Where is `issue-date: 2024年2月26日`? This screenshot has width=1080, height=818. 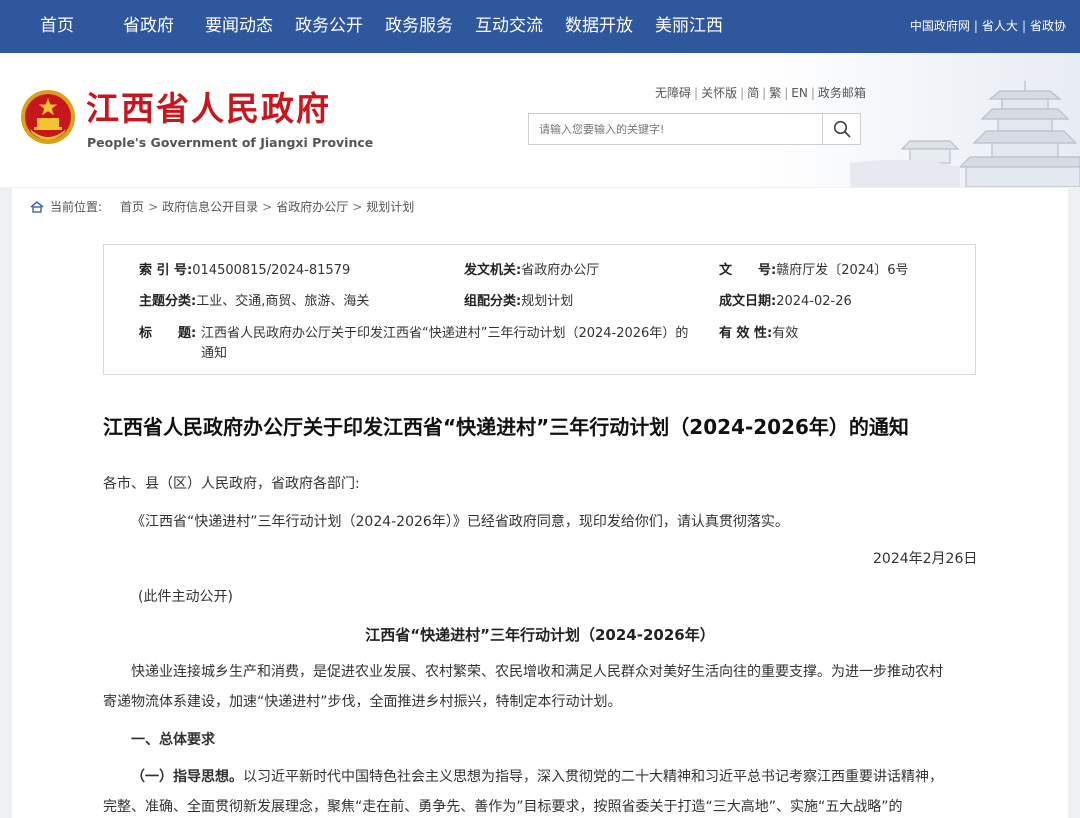
issue-date: 2024年2月26日 is located at coordinates (925, 559).